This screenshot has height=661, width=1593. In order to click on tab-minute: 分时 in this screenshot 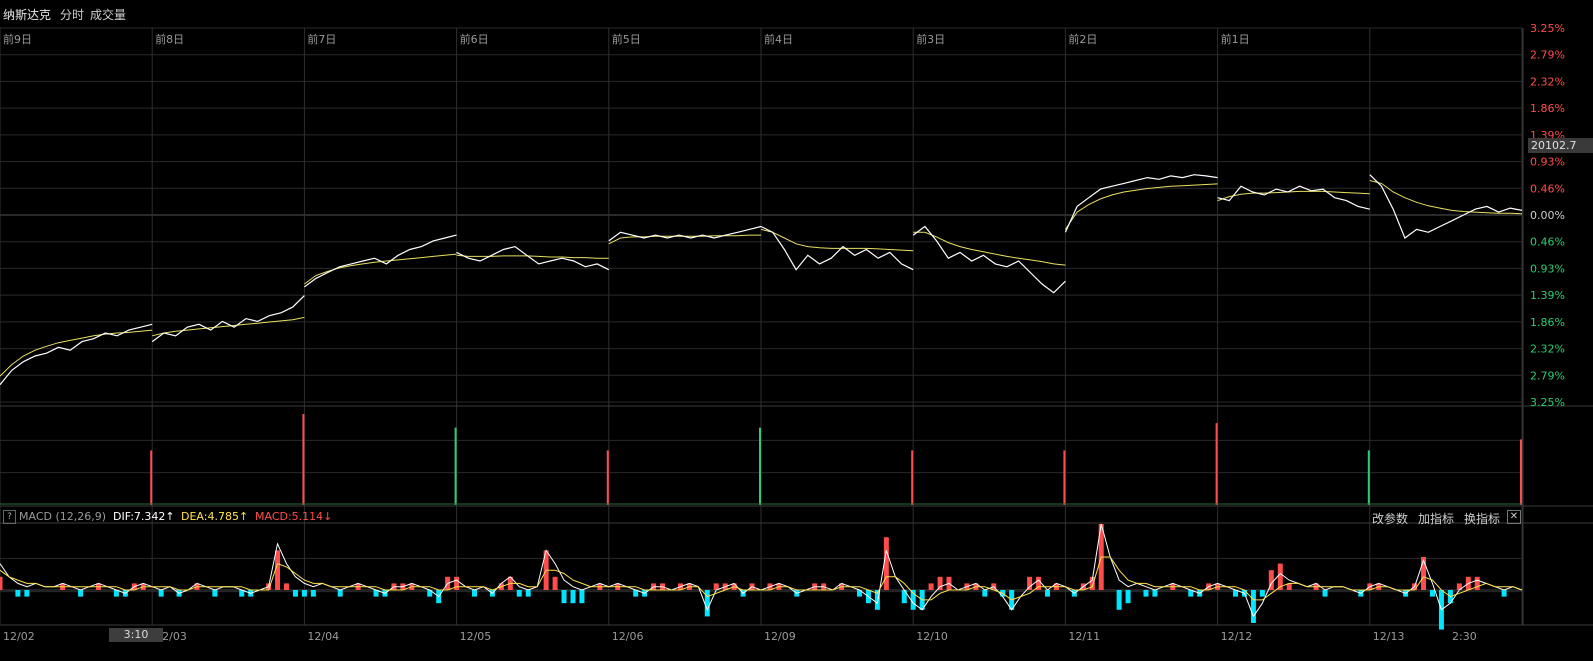, I will do `click(72, 14)`.